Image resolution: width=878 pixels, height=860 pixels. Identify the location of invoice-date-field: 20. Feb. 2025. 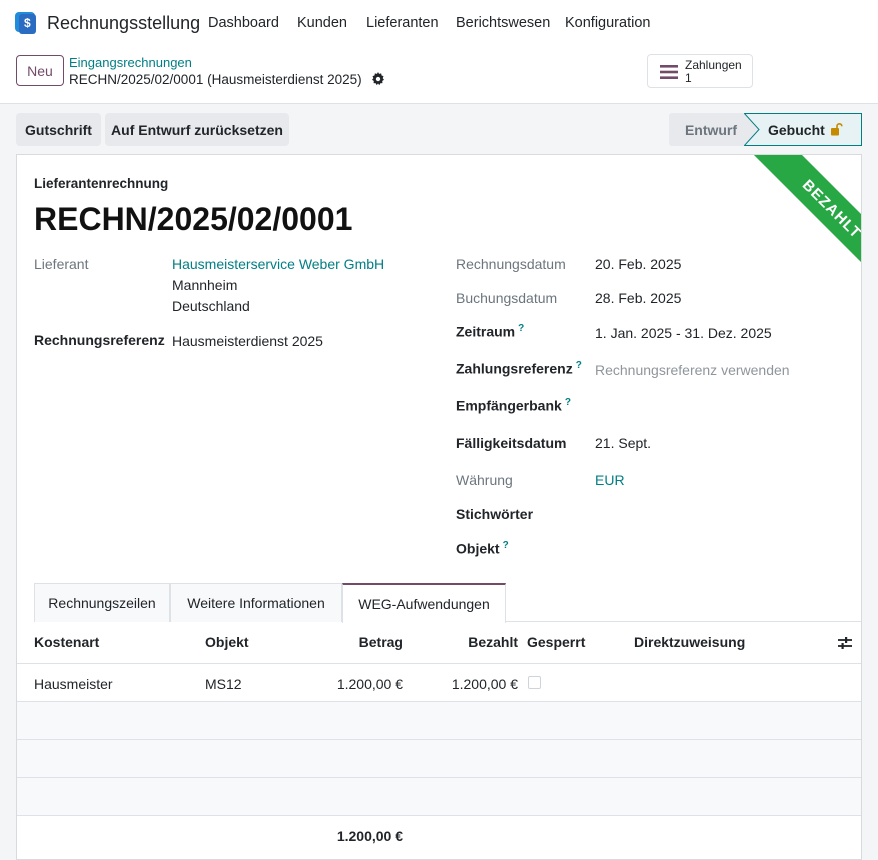
(638, 264).